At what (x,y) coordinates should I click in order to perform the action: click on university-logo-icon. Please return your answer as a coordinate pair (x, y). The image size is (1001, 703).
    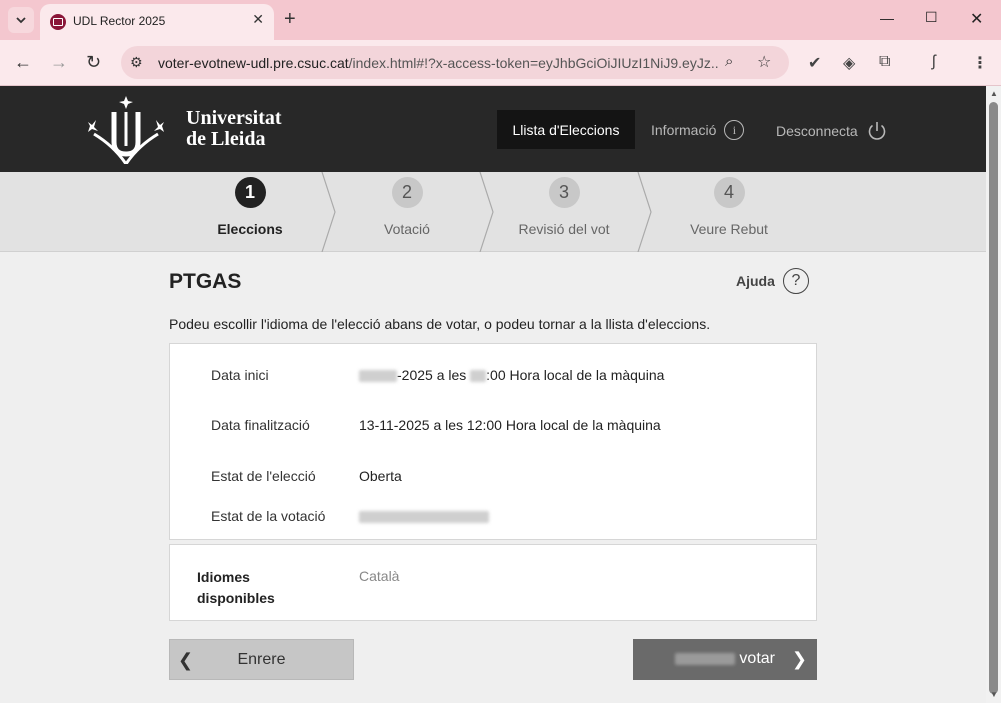
    Looking at the image, I should click on (126, 130).